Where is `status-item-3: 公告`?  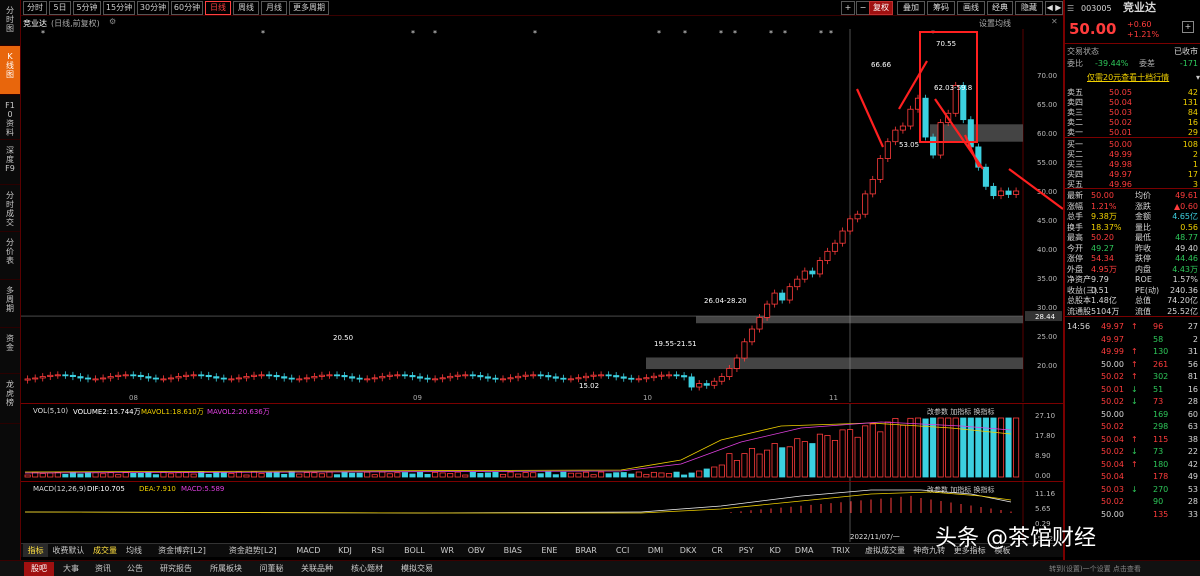 status-item-3: 公告 is located at coordinates (135, 569).